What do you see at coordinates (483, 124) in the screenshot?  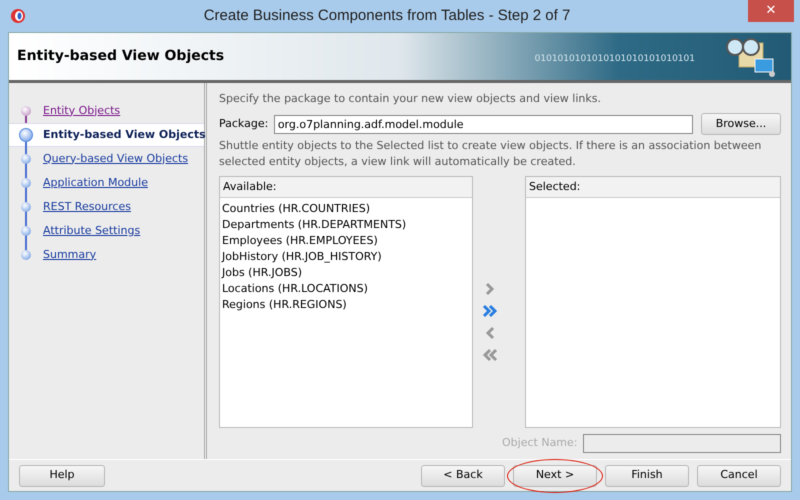 I see `package-field: org.o7planning.adf.model.module` at bounding box center [483, 124].